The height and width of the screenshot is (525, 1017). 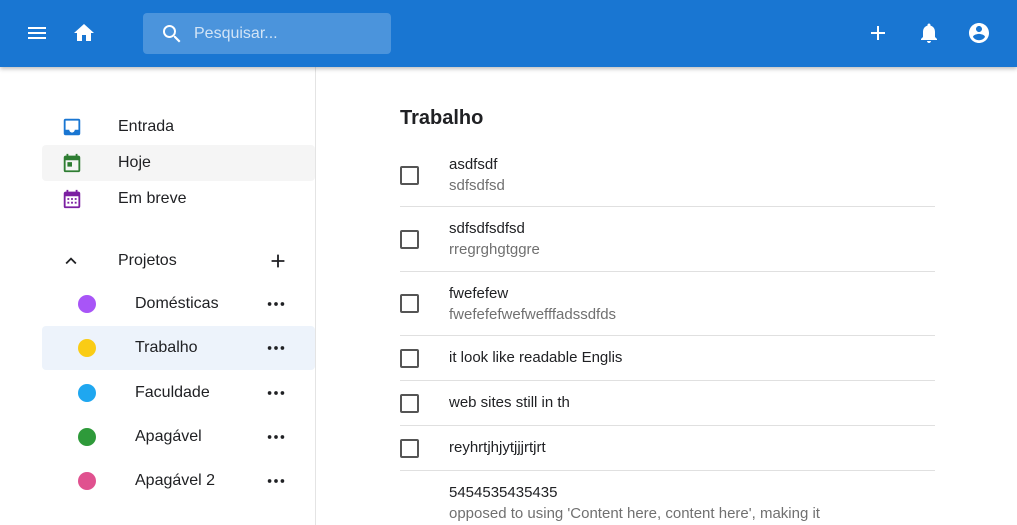 What do you see at coordinates (979, 33) in the screenshot?
I see `account-circle-icon` at bounding box center [979, 33].